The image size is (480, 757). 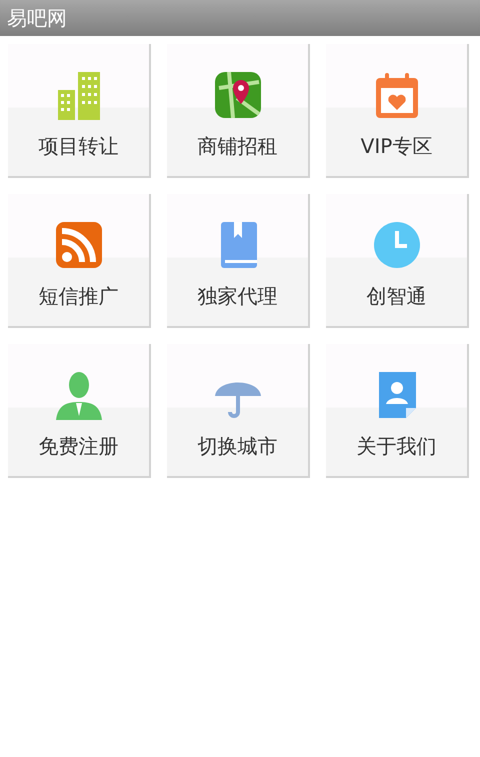 What do you see at coordinates (397, 411) in the screenshot?
I see `menu-tile: 关于我们` at bounding box center [397, 411].